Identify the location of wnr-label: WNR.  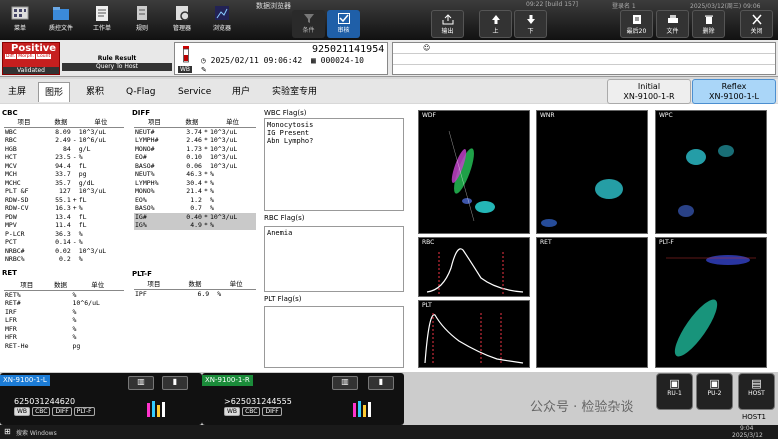
(547, 115).